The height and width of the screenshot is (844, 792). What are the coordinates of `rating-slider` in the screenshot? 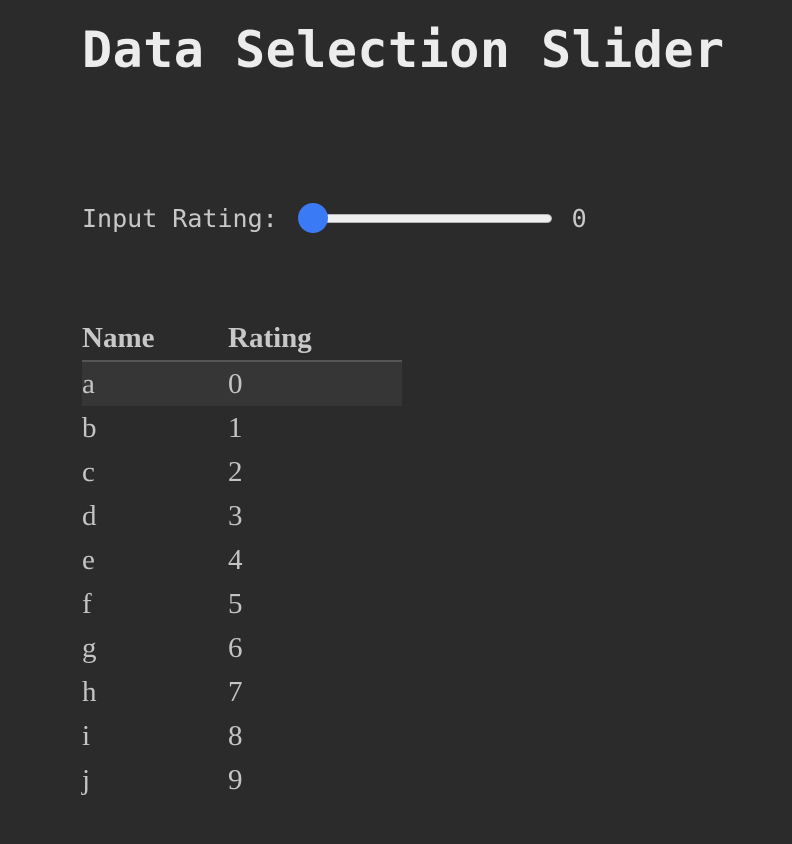 It's located at (424, 218).